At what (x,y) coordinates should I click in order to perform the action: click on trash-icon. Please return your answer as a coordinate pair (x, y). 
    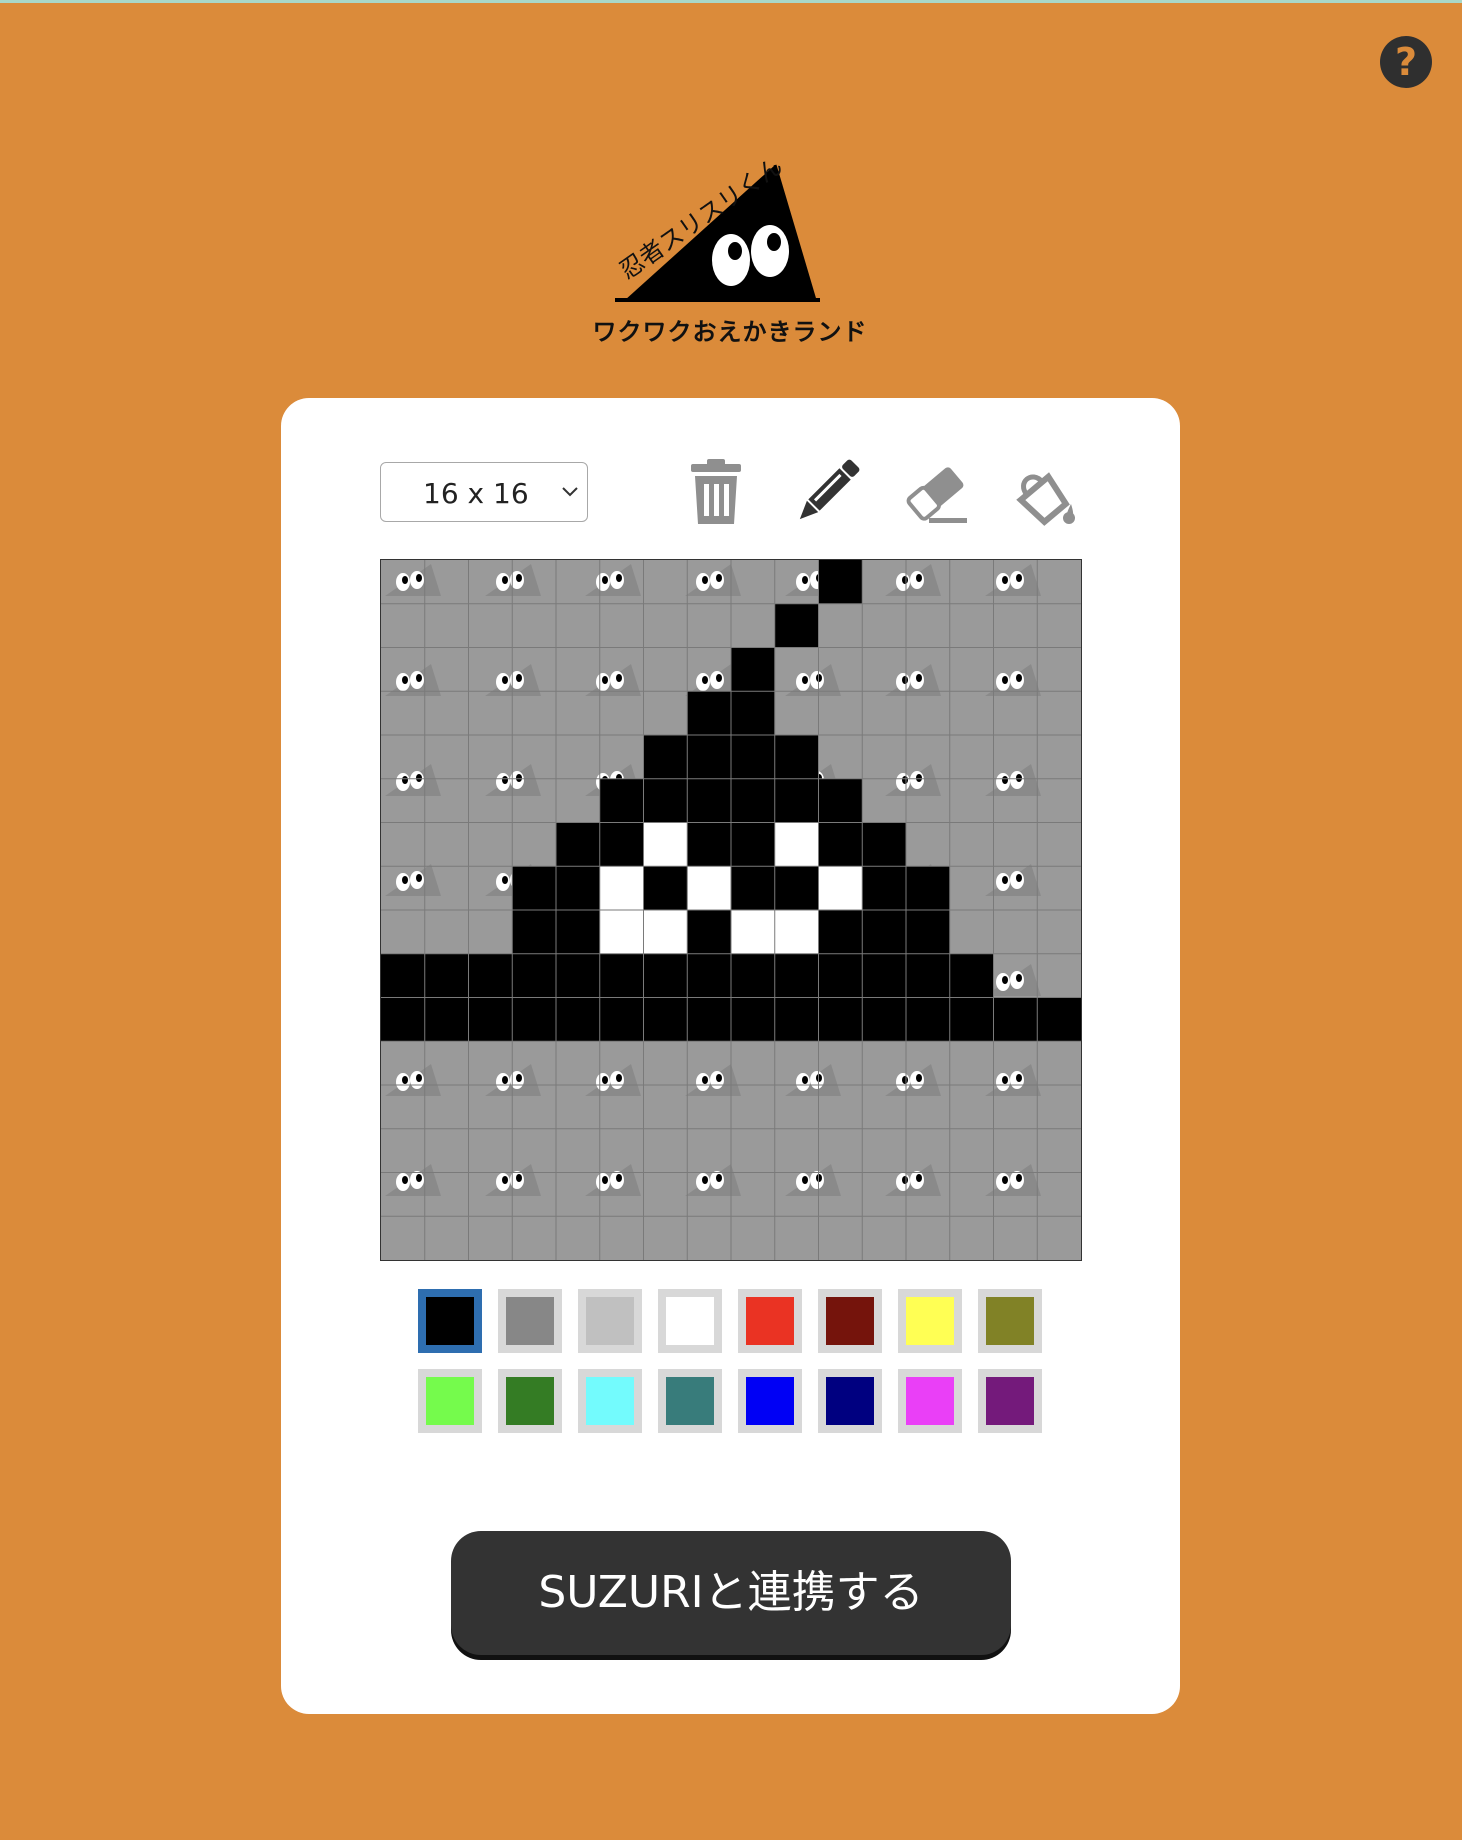
    Looking at the image, I should click on (716, 493).